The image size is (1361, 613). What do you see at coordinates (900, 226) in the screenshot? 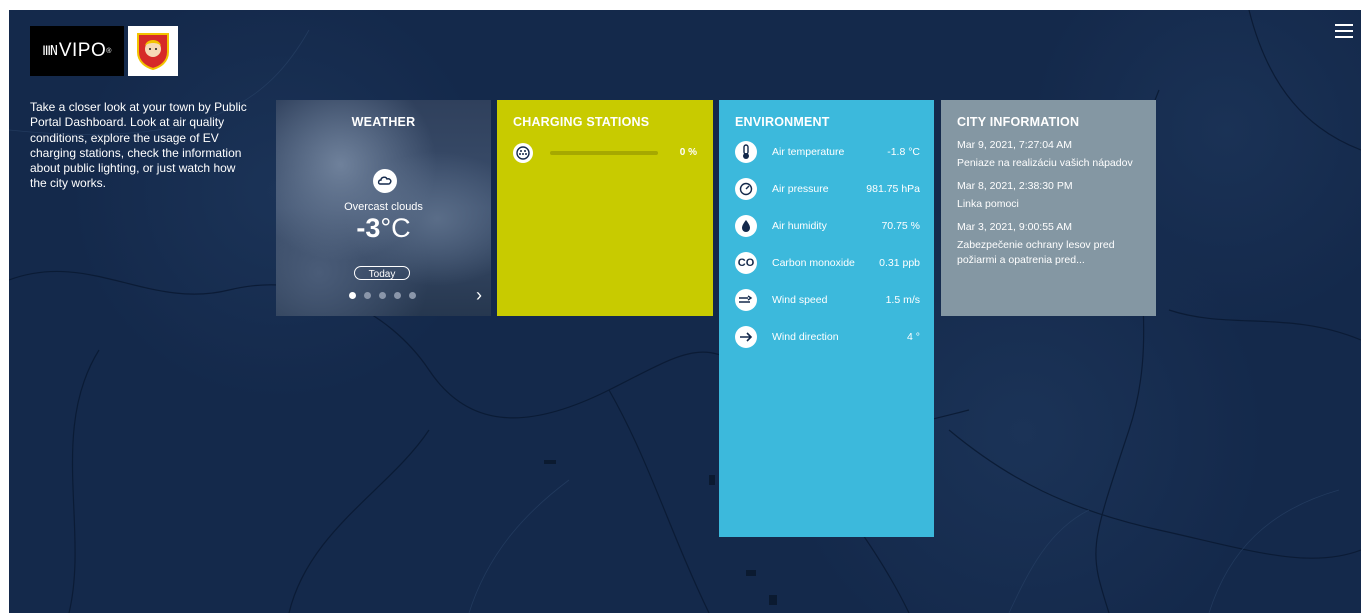
I see `env-value: 70.75 %` at bounding box center [900, 226].